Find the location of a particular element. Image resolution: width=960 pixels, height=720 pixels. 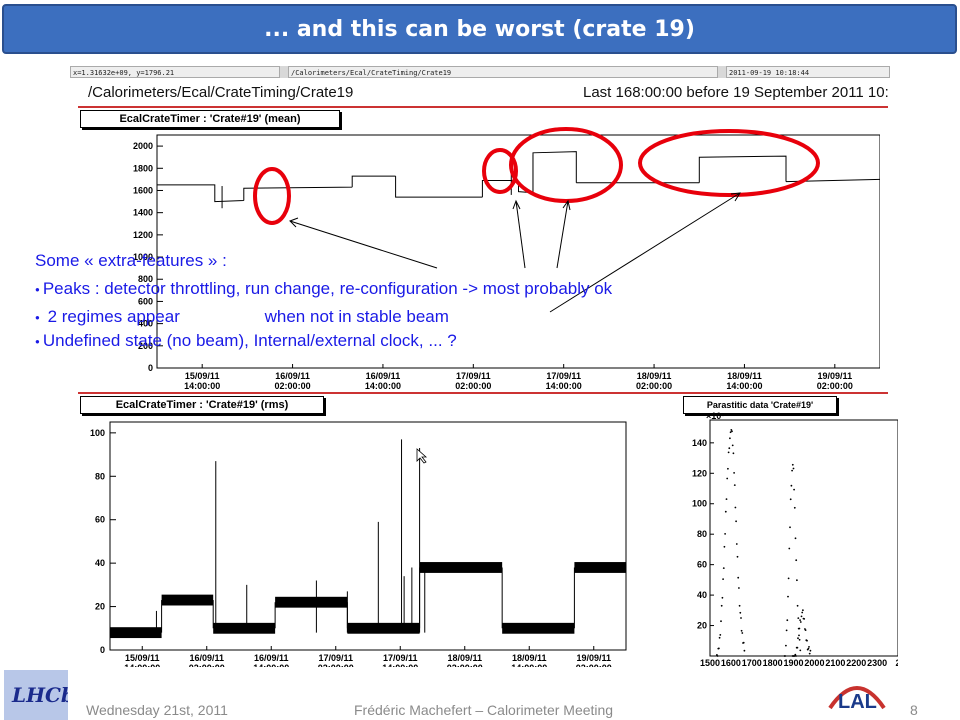

rms-y-tick-label: 60 is located at coordinates (100, 520).